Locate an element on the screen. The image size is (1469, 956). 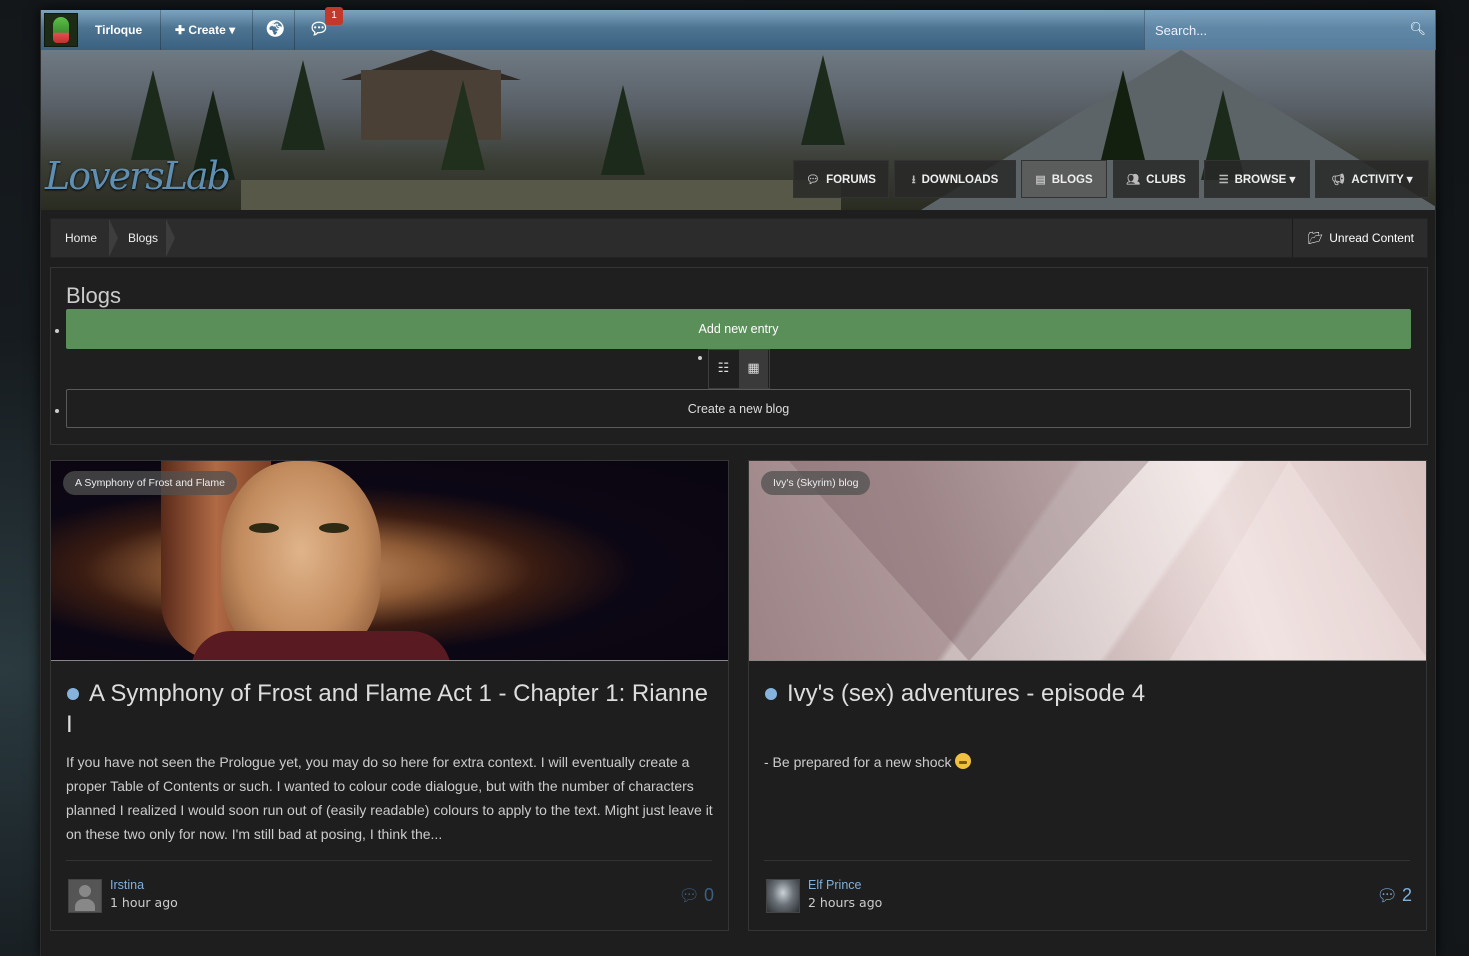
plus-icon: ✚ is located at coordinates (180, 30).